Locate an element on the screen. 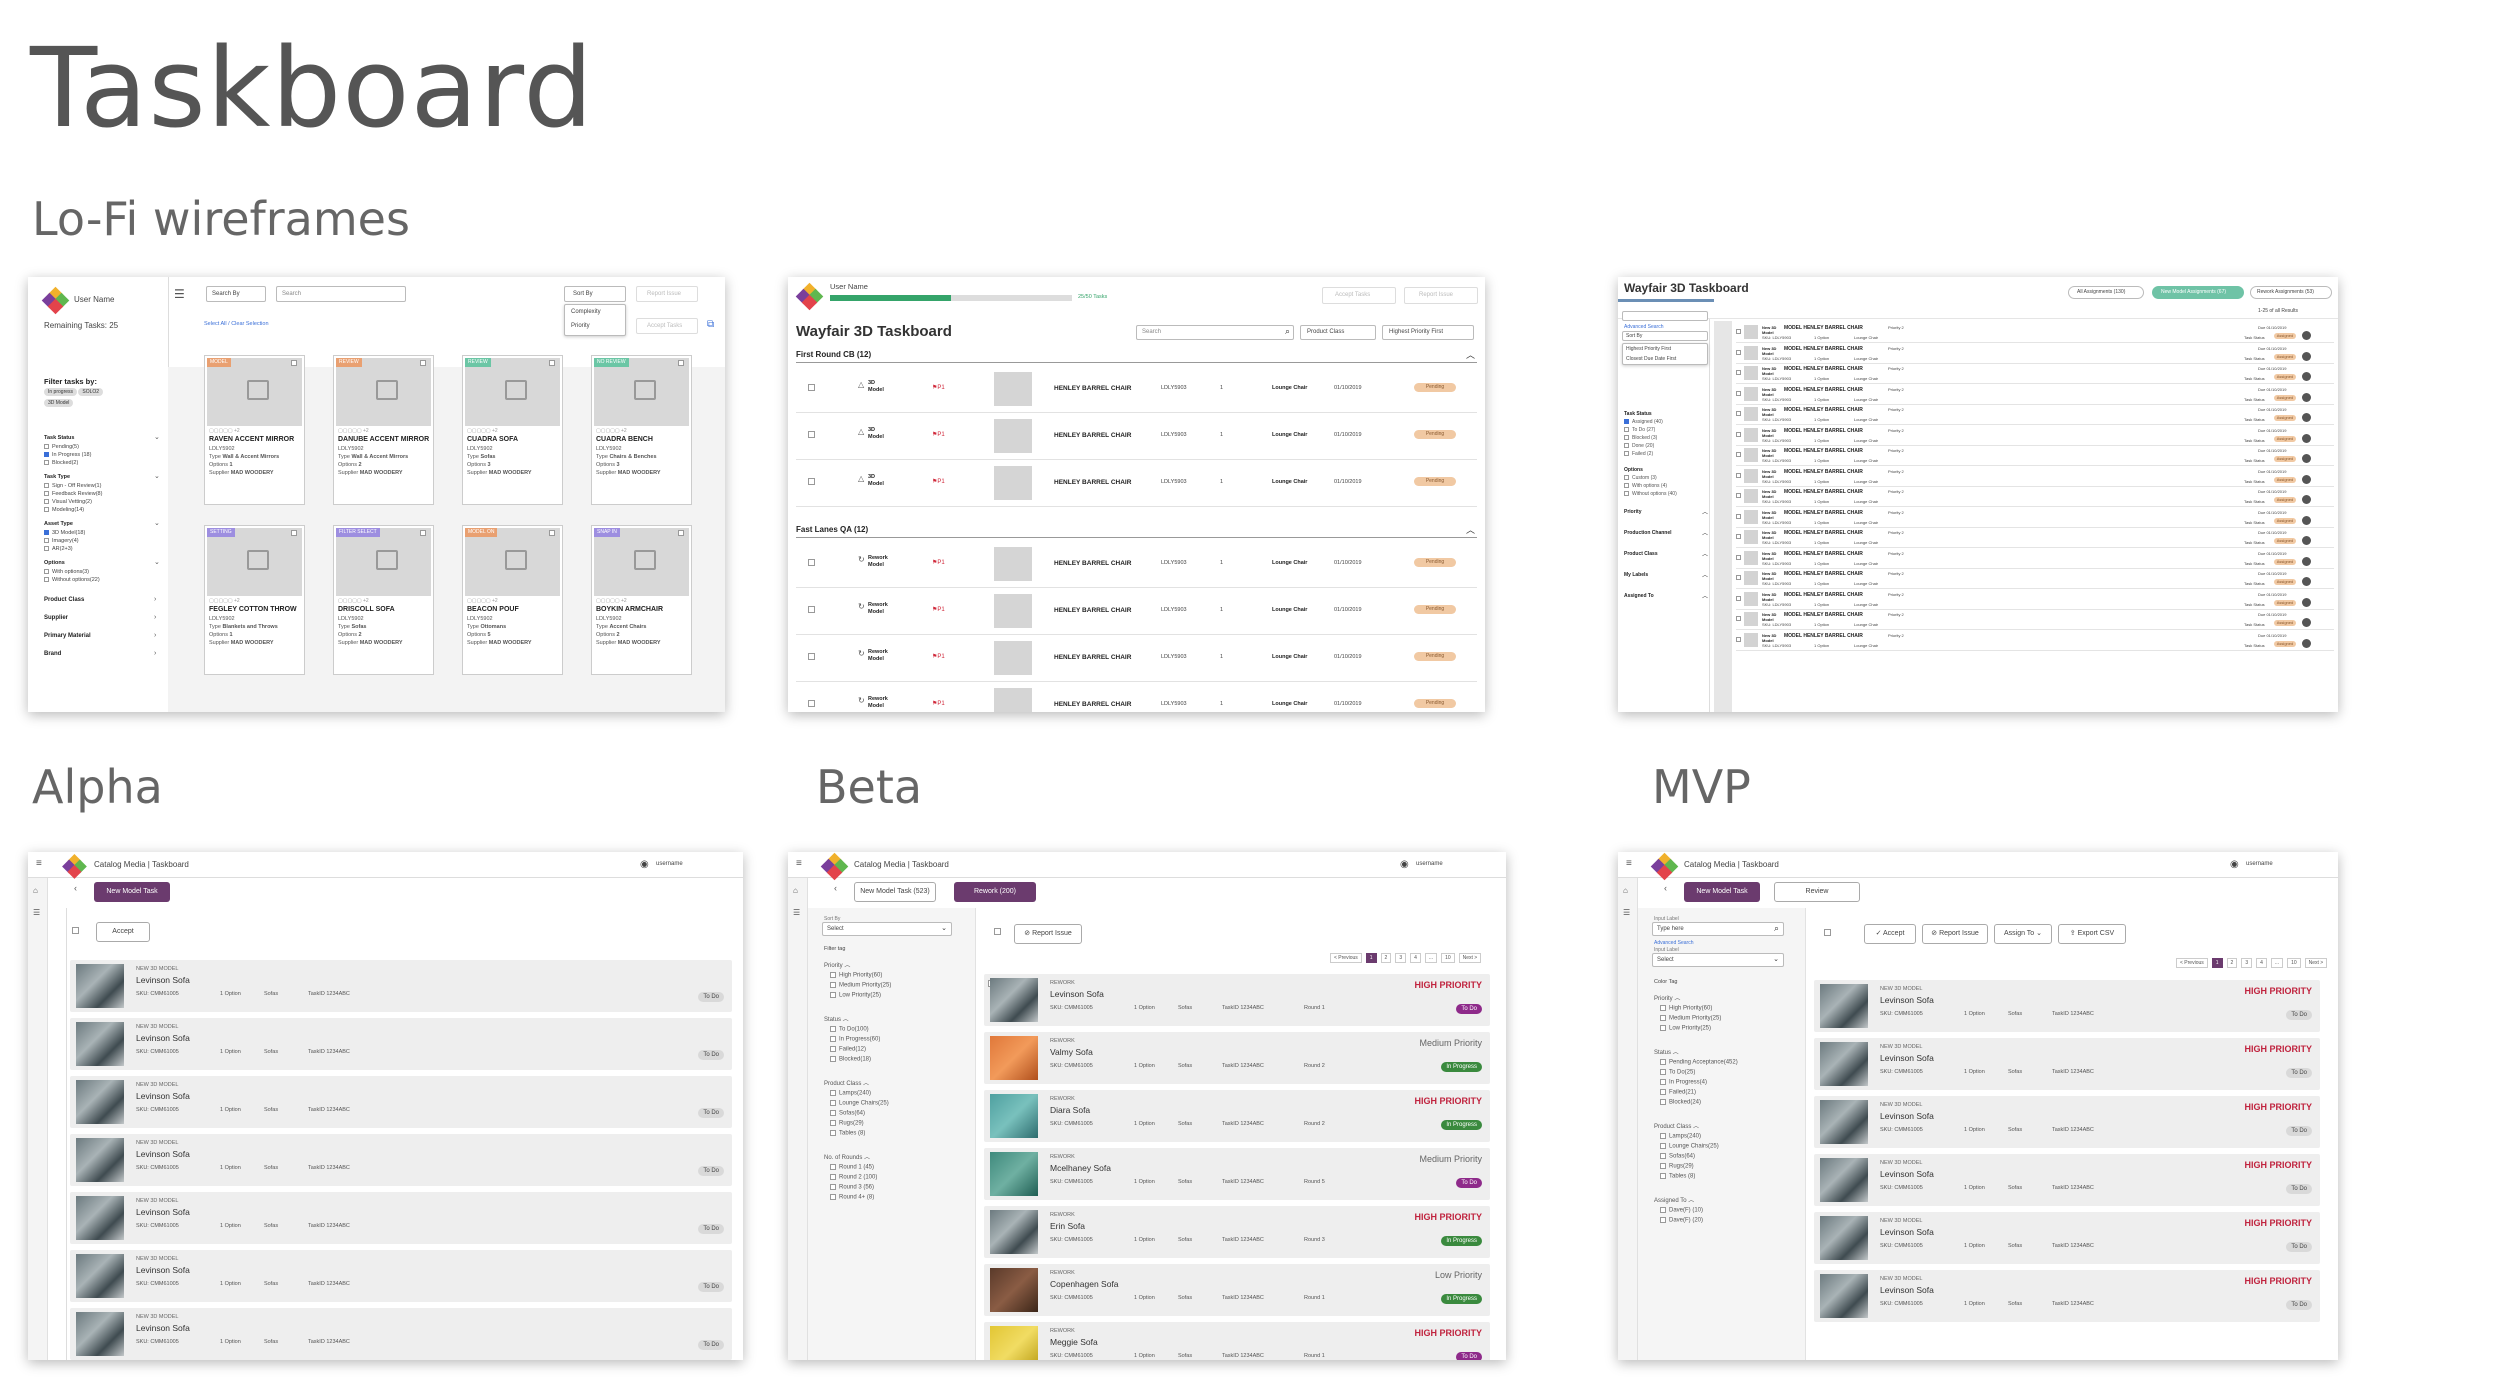 Image resolution: width=2500 pixels, height=1396 pixels. sort-option: Highest Priority First is located at coordinates (1648, 349).